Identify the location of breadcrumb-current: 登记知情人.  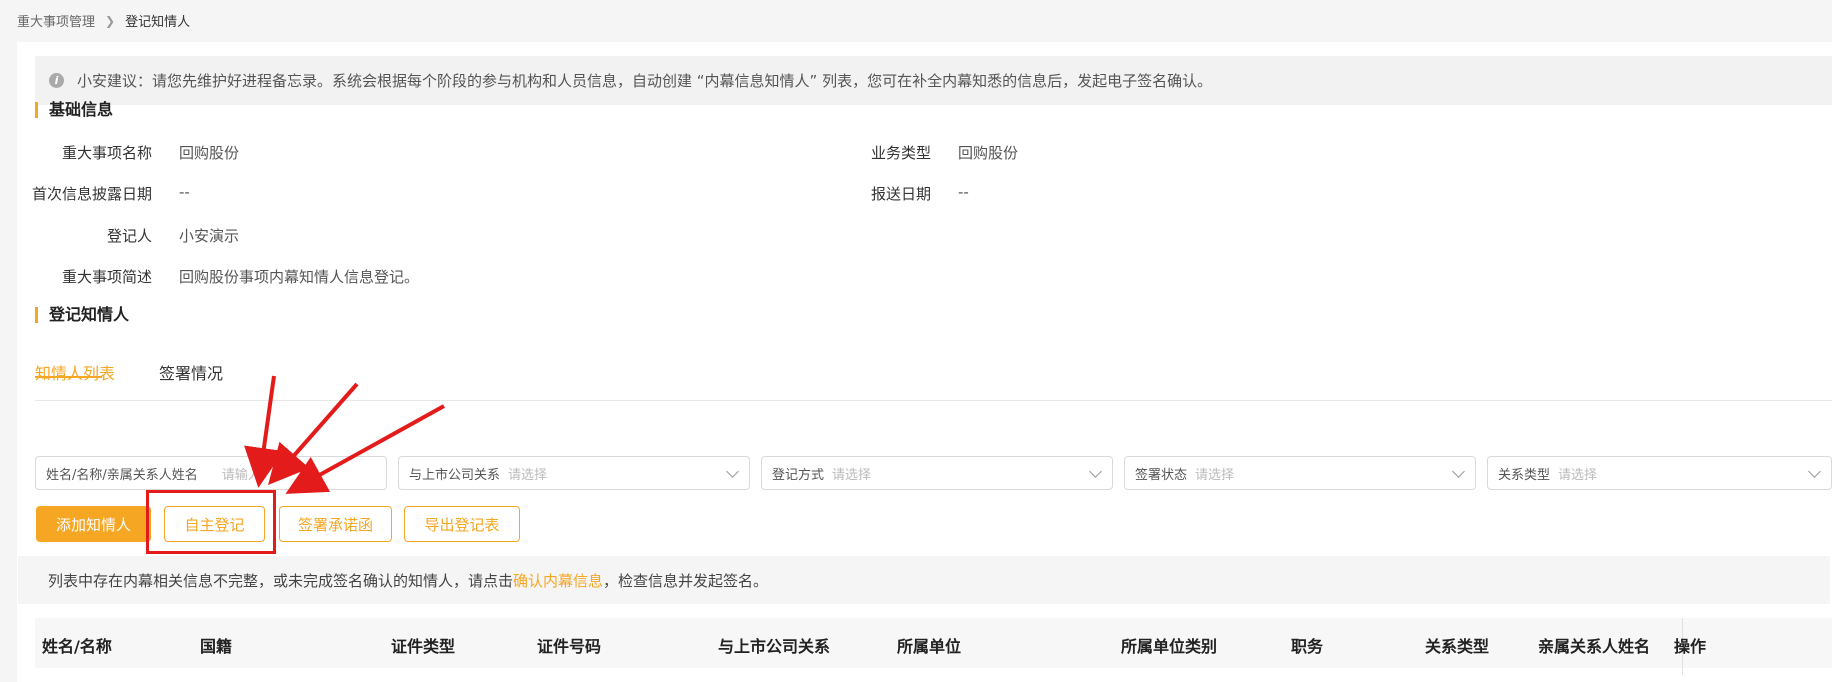
(158, 22).